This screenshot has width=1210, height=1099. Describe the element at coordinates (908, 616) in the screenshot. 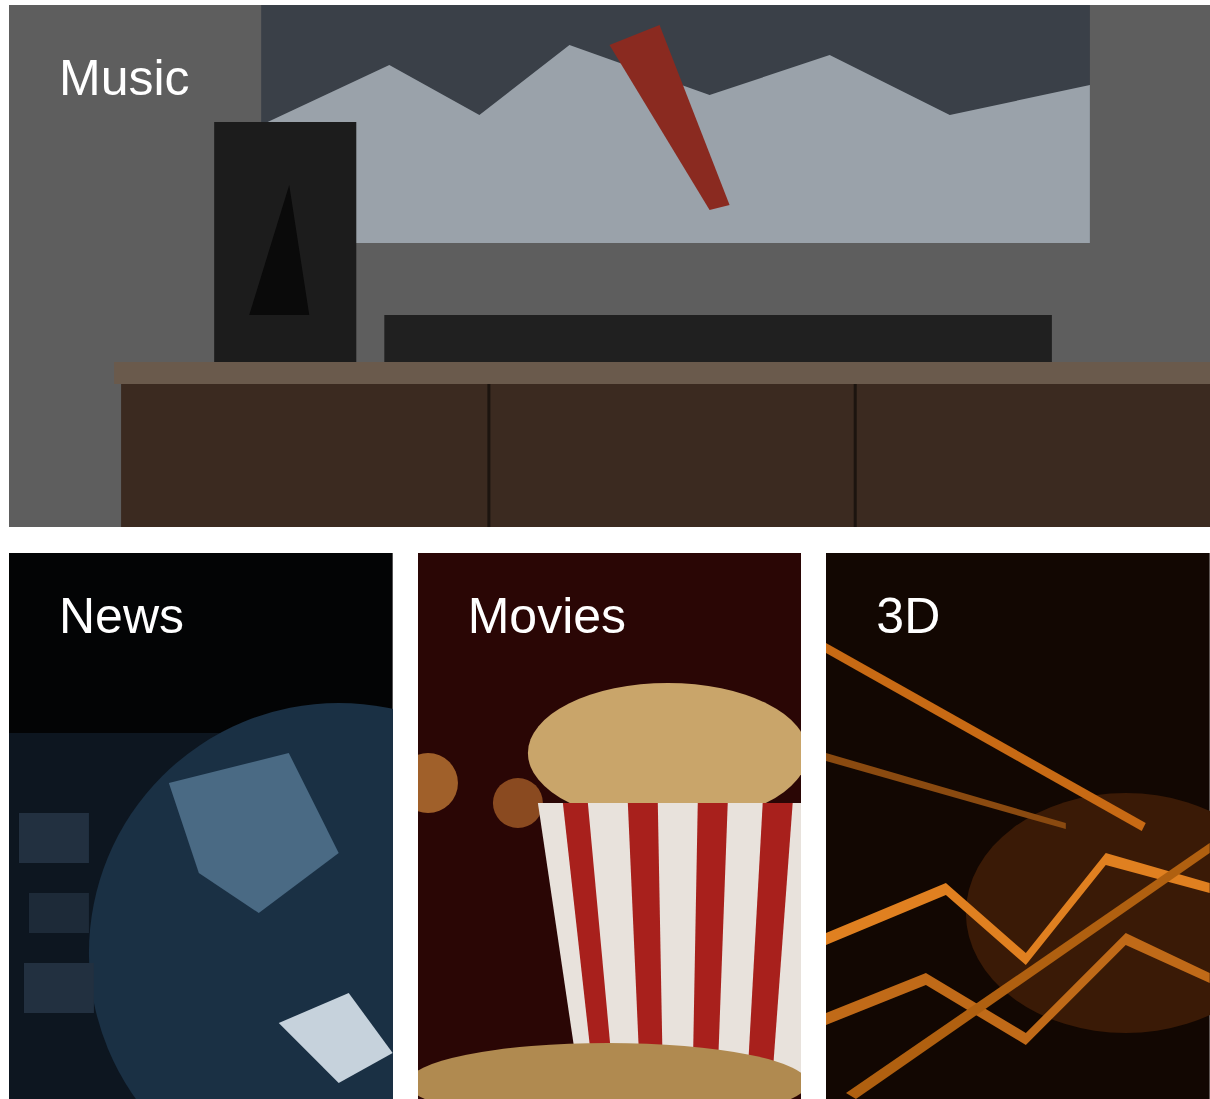

I see `category-title: 3D` at that location.